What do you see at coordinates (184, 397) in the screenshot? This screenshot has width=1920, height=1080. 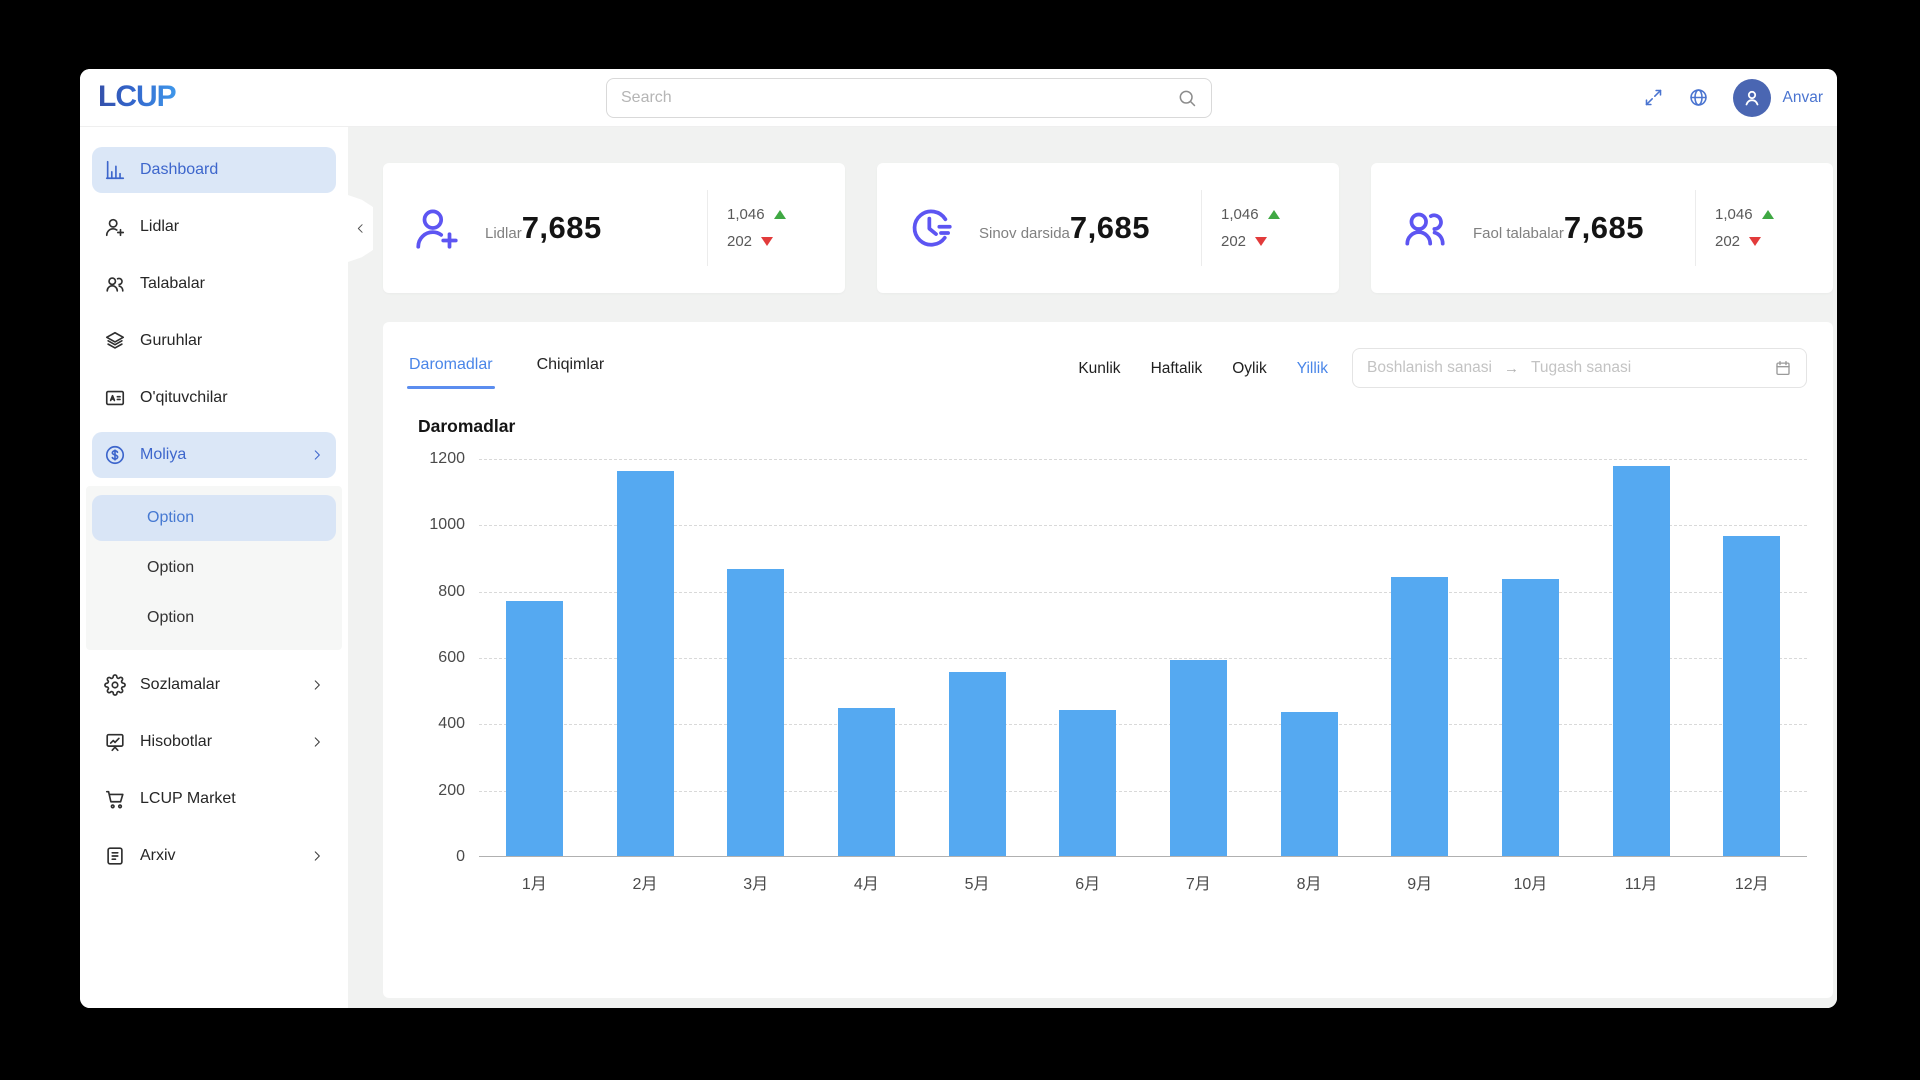 I see `sidebar-item-label: O'qituvchilar` at bounding box center [184, 397].